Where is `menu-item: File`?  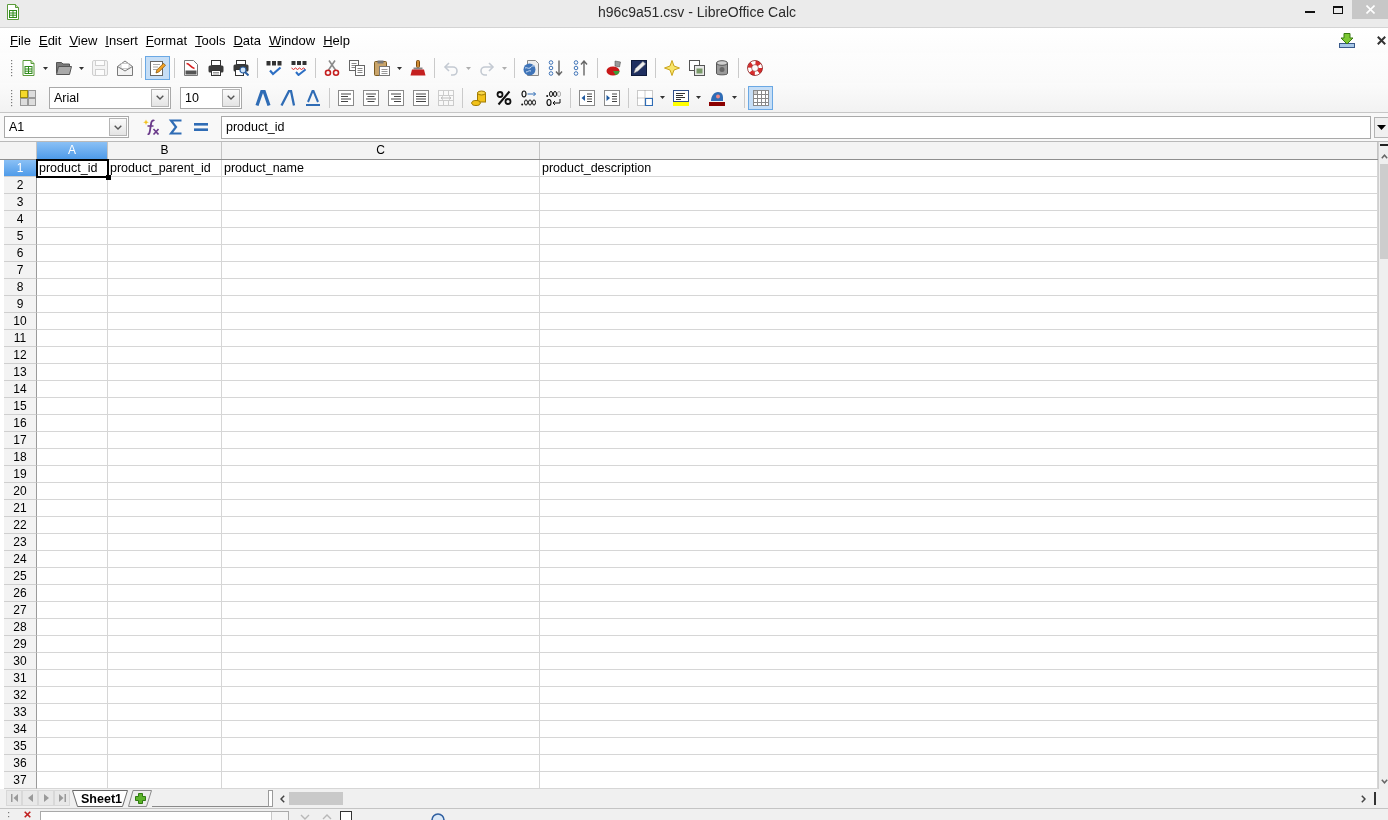 menu-item: File is located at coordinates (20, 40).